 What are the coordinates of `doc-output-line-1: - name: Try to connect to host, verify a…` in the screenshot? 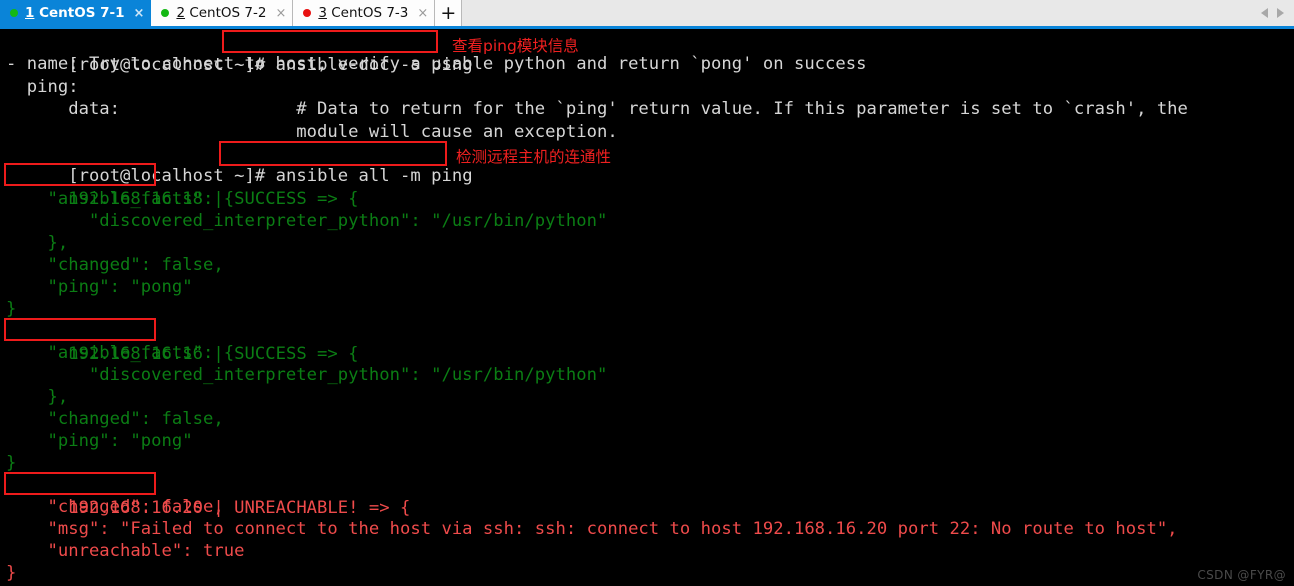 It's located at (436, 64).